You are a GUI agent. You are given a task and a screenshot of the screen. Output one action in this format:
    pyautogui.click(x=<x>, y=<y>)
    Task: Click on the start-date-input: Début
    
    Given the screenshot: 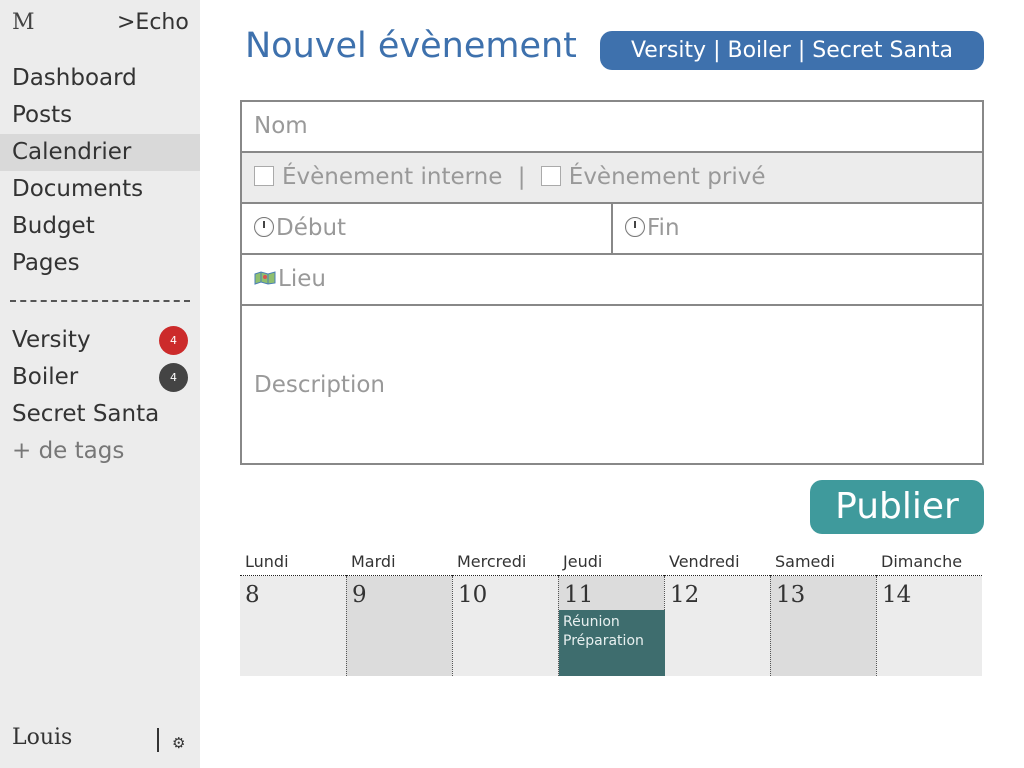 What is the action you would take?
    pyautogui.click(x=431, y=228)
    